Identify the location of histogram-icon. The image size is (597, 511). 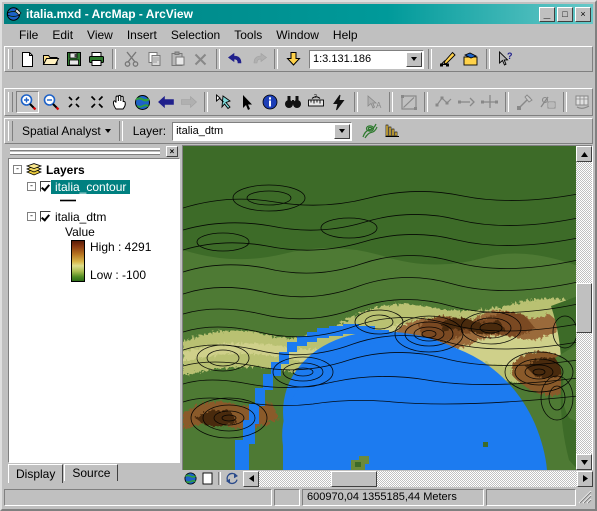
(392, 131).